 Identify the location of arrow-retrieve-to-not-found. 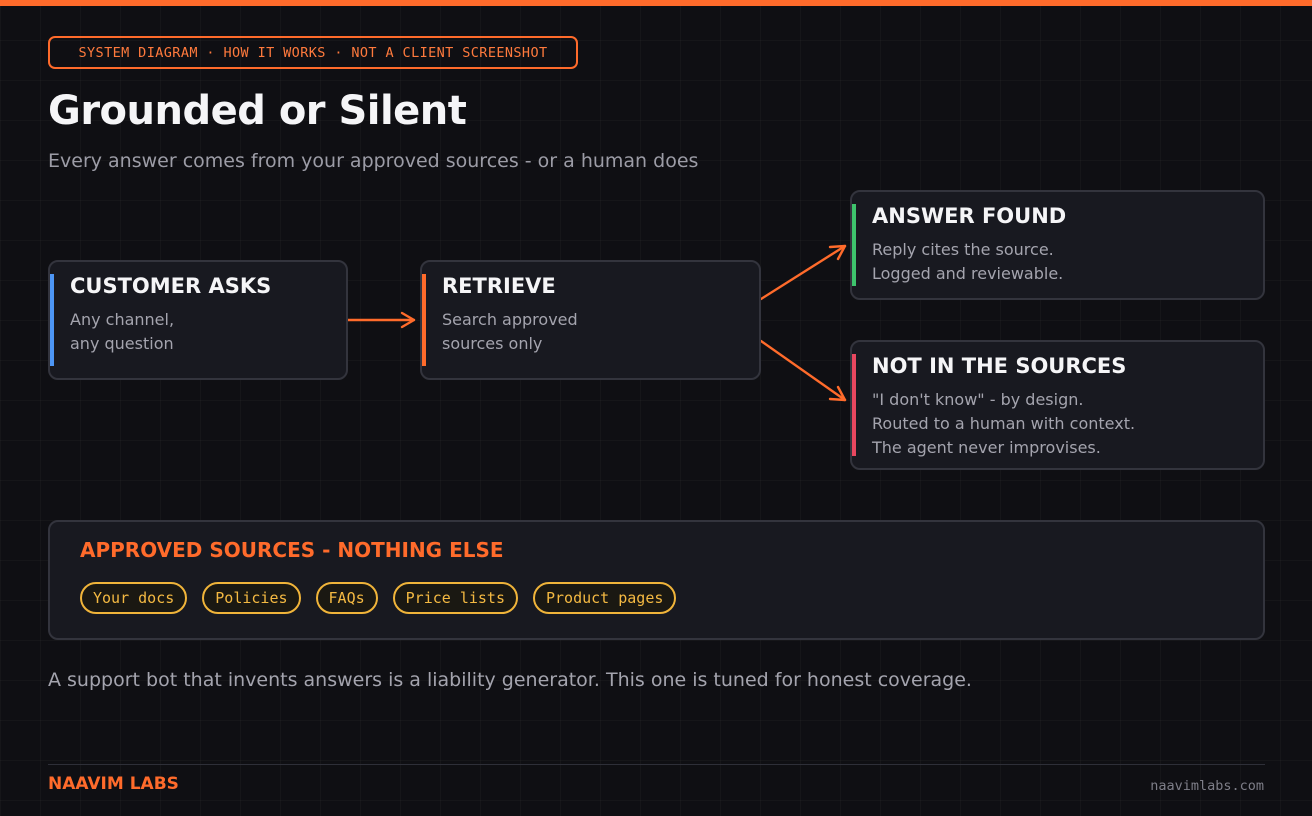
(803, 370).